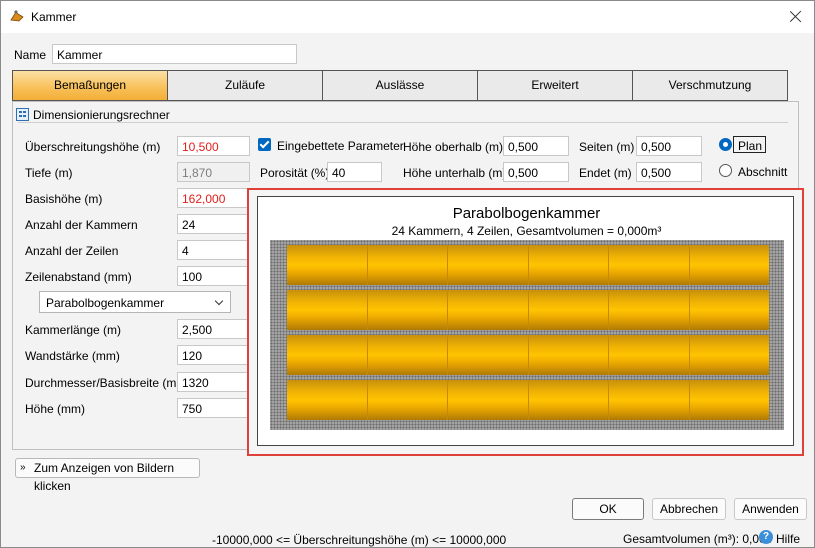  Describe the element at coordinates (213, 198) in the screenshot. I see `base-height-input: 162,000` at that location.